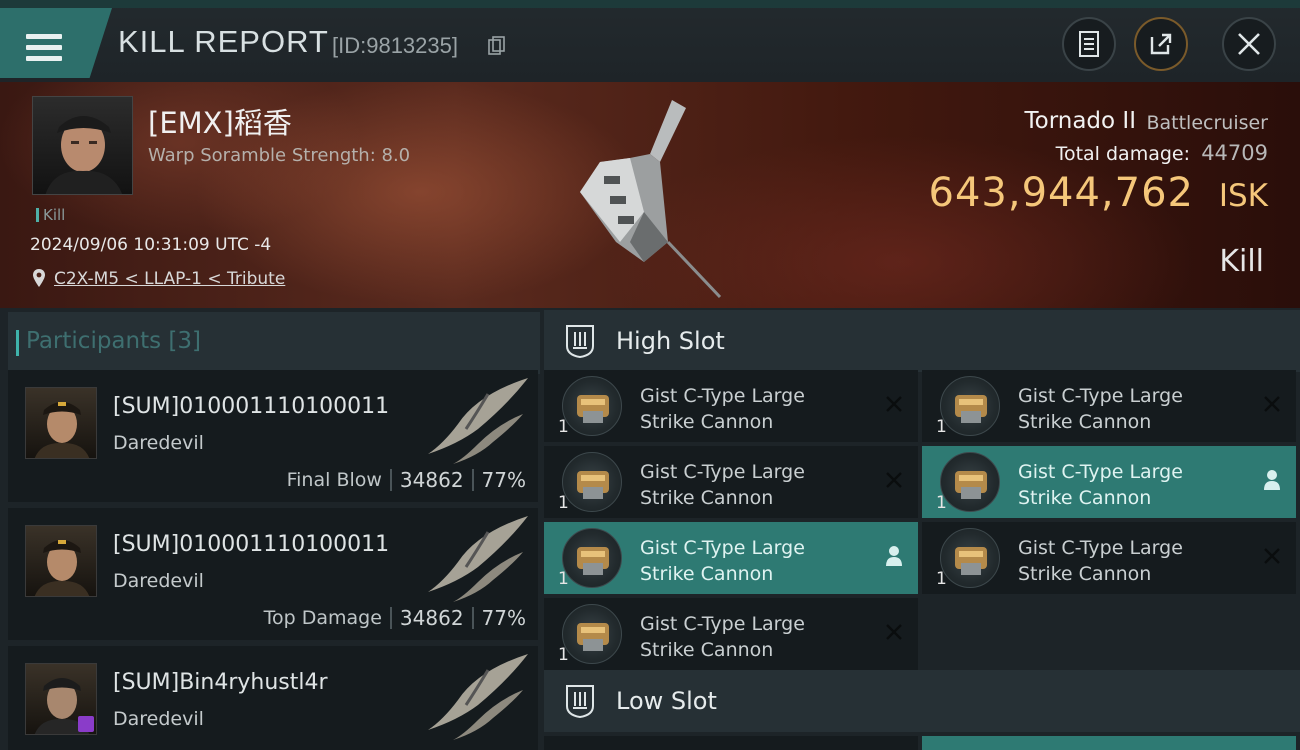 The width and height of the screenshot is (1300, 750). What do you see at coordinates (1243, 196) in the screenshot?
I see `isk-unit: ISK` at bounding box center [1243, 196].